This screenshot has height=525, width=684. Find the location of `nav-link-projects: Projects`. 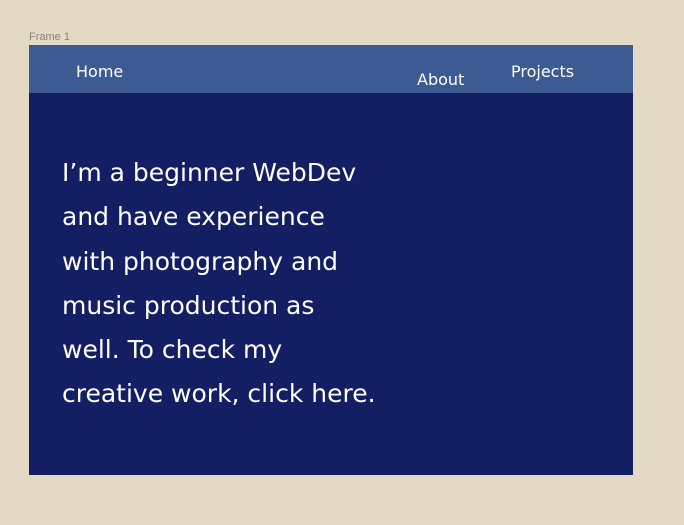

nav-link-projects: Projects is located at coordinates (542, 72).